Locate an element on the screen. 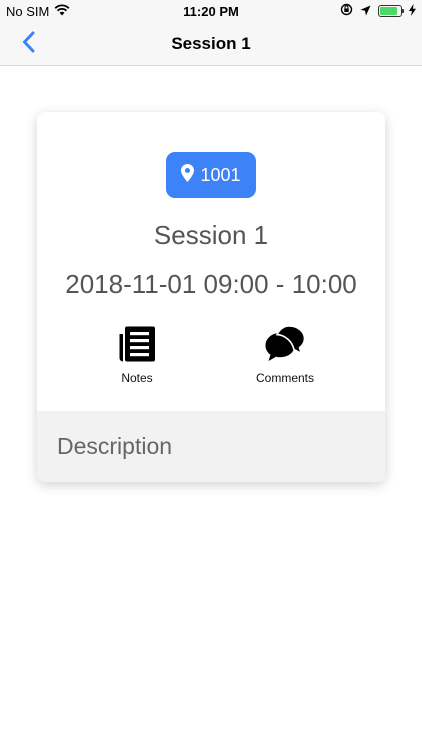 The image size is (422, 750). comments-label: Comments is located at coordinates (284, 378).